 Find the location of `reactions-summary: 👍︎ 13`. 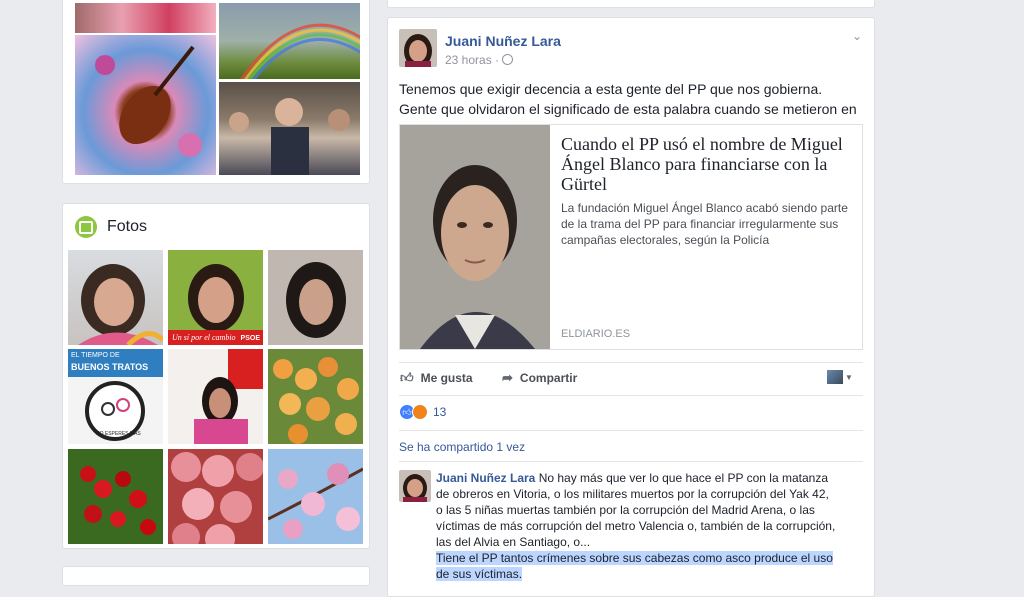

reactions-summary: 👍︎ 13 is located at coordinates (422, 412).